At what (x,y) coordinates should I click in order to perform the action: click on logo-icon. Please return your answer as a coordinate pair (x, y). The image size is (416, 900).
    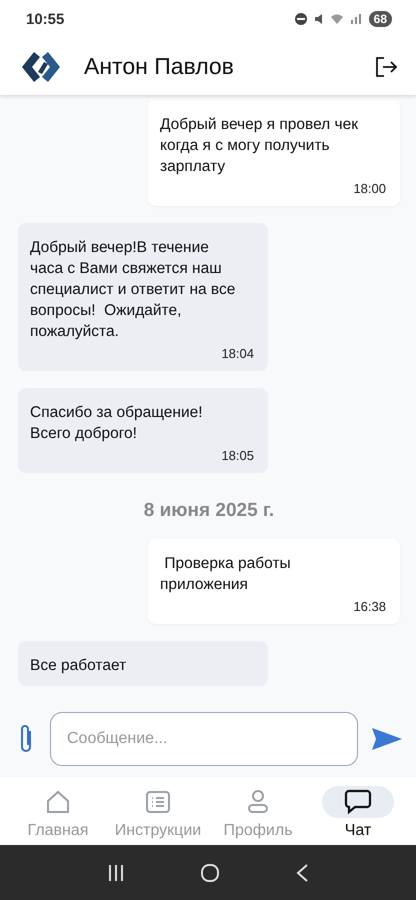
    Looking at the image, I should click on (41, 67).